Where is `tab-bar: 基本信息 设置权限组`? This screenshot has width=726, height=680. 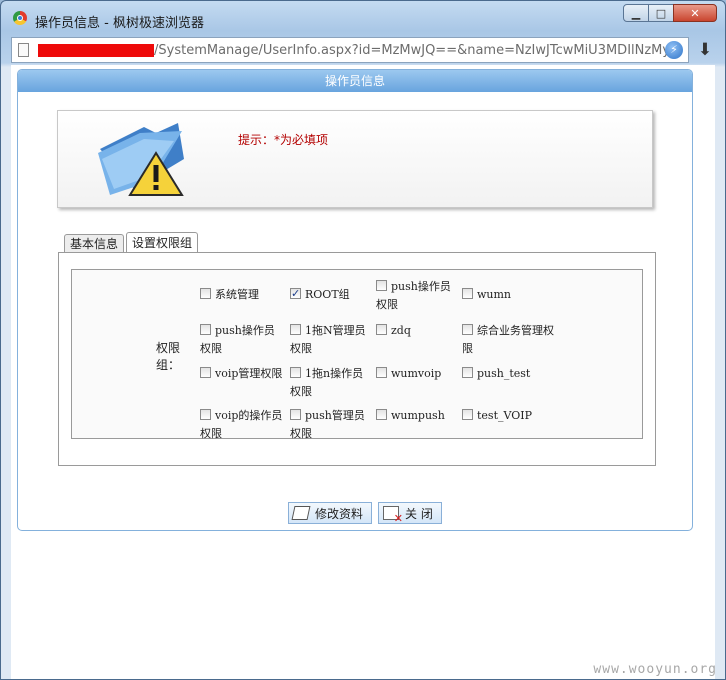 tab-bar: 基本信息 设置权限组 is located at coordinates (132, 243).